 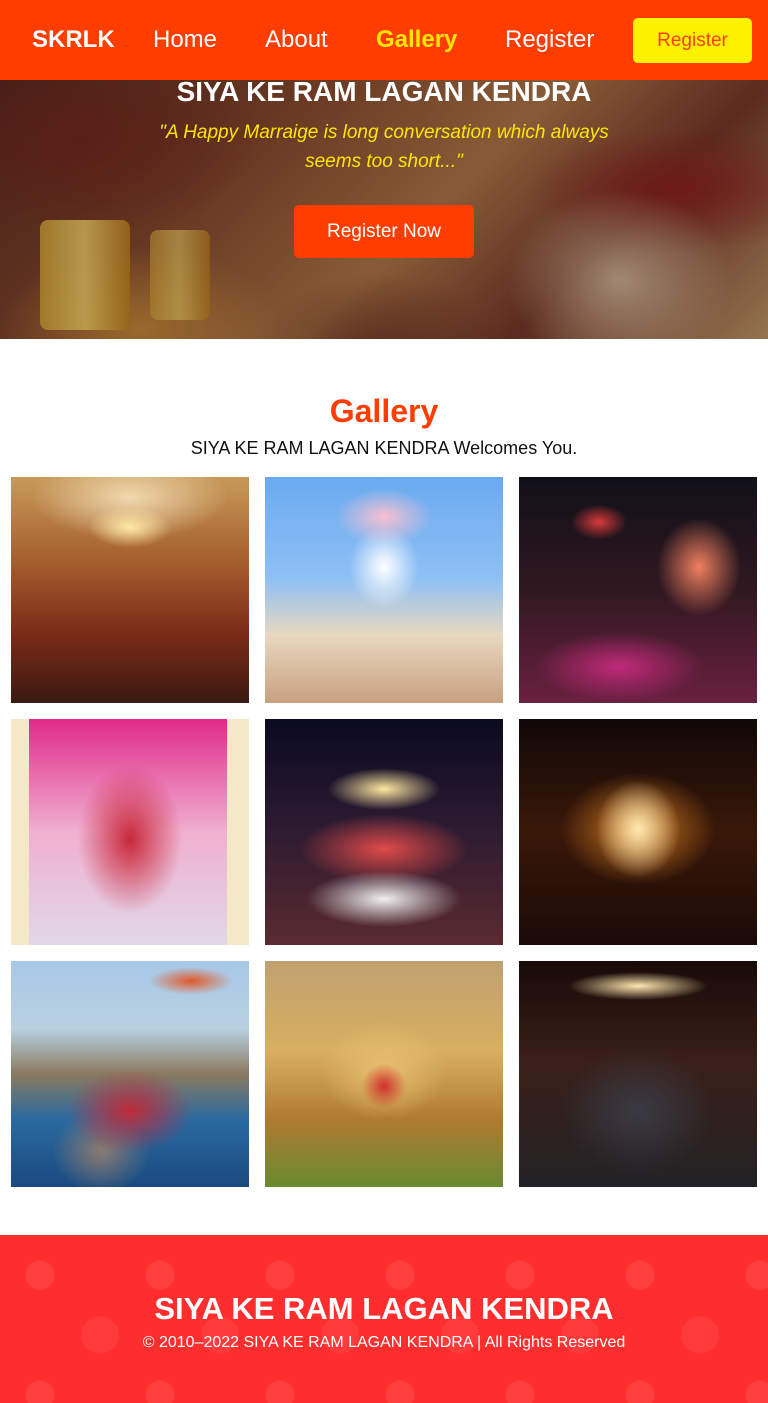 What do you see at coordinates (130, 1074) in the screenshot?
I see `gallery-photo-couple-elephant` at bounding box center [130, 1074].